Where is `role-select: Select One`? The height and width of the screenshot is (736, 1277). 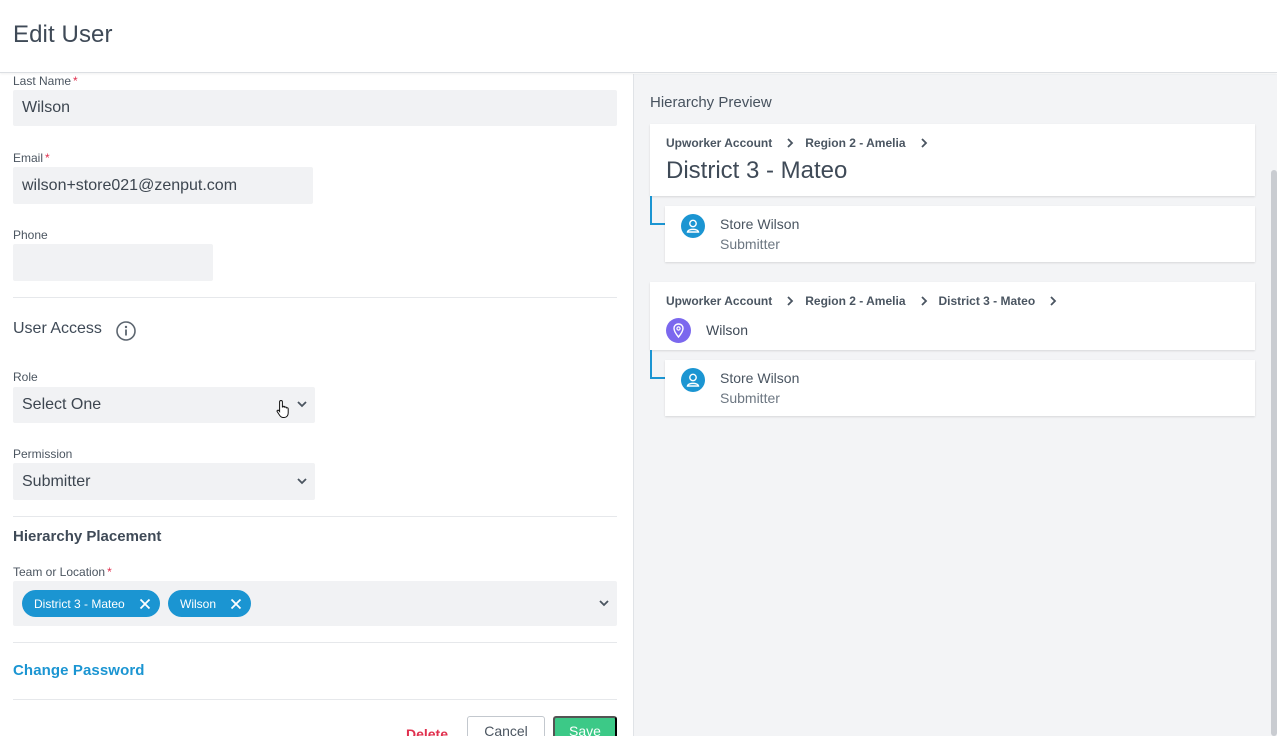 role-select: Select One is located at coordinates (164, 405).